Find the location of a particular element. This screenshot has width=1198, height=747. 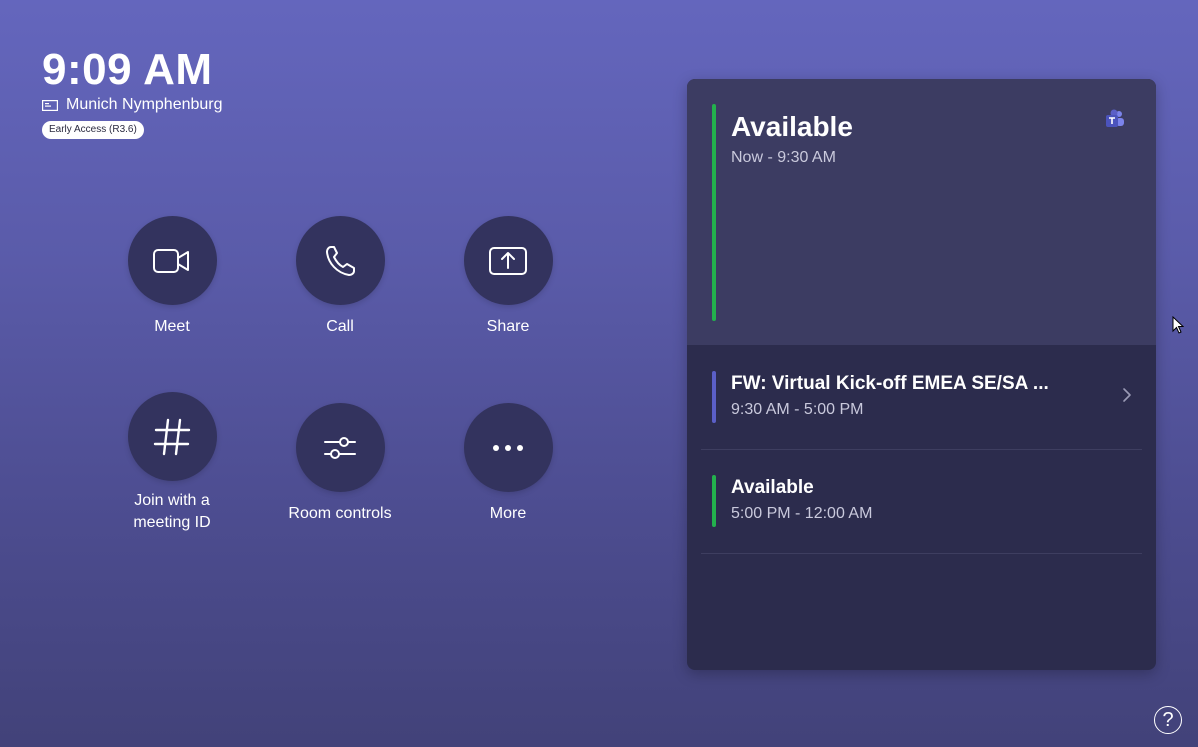

teams-logo-icon is located at coordinates (1115, 118).